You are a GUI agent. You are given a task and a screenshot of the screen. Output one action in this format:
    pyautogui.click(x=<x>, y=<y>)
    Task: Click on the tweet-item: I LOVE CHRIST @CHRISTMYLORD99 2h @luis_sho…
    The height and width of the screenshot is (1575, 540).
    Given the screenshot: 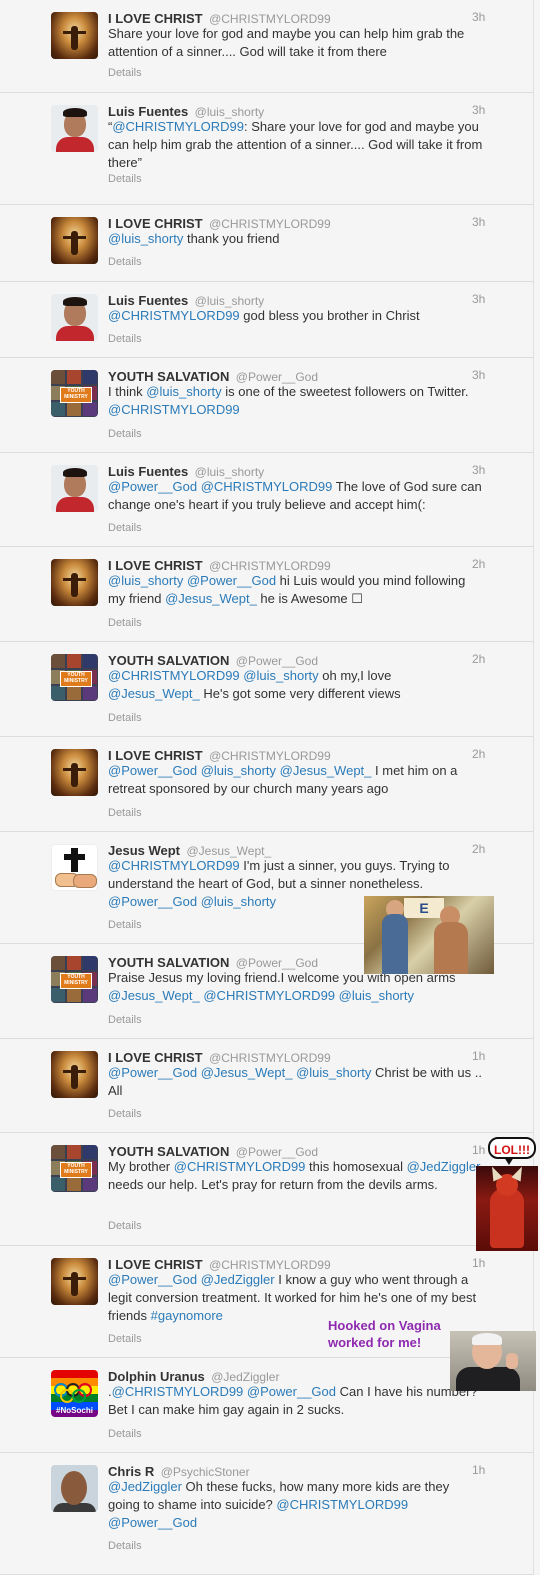 What is the action you would take?
    pyautogui.click(x=266, y=594)
    